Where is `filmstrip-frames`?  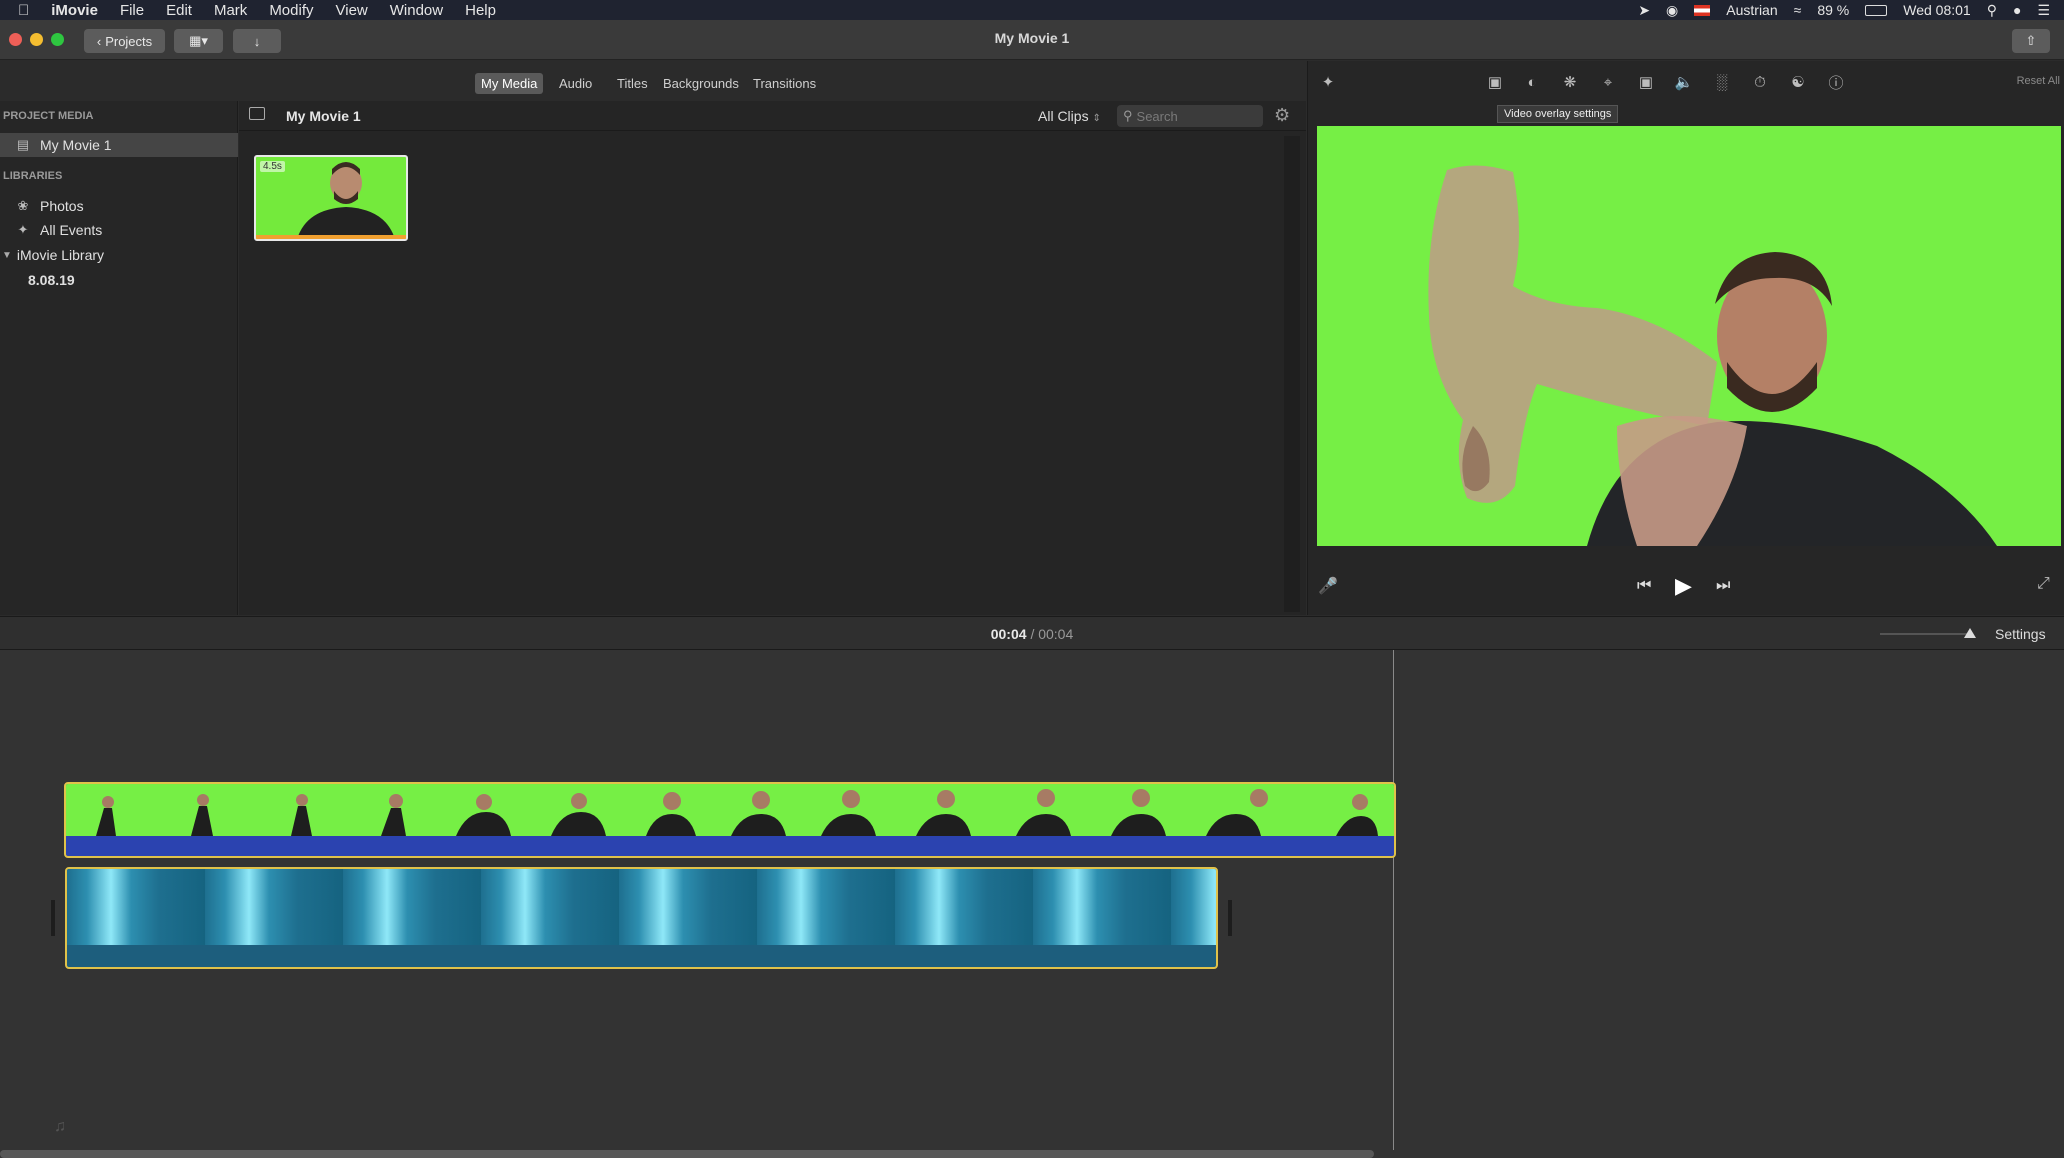
filmstrip-frames is located at coordinates (737, 812).